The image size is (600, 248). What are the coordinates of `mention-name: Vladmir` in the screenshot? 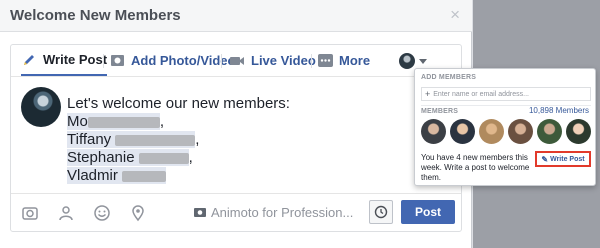 It's located at (92, 175).